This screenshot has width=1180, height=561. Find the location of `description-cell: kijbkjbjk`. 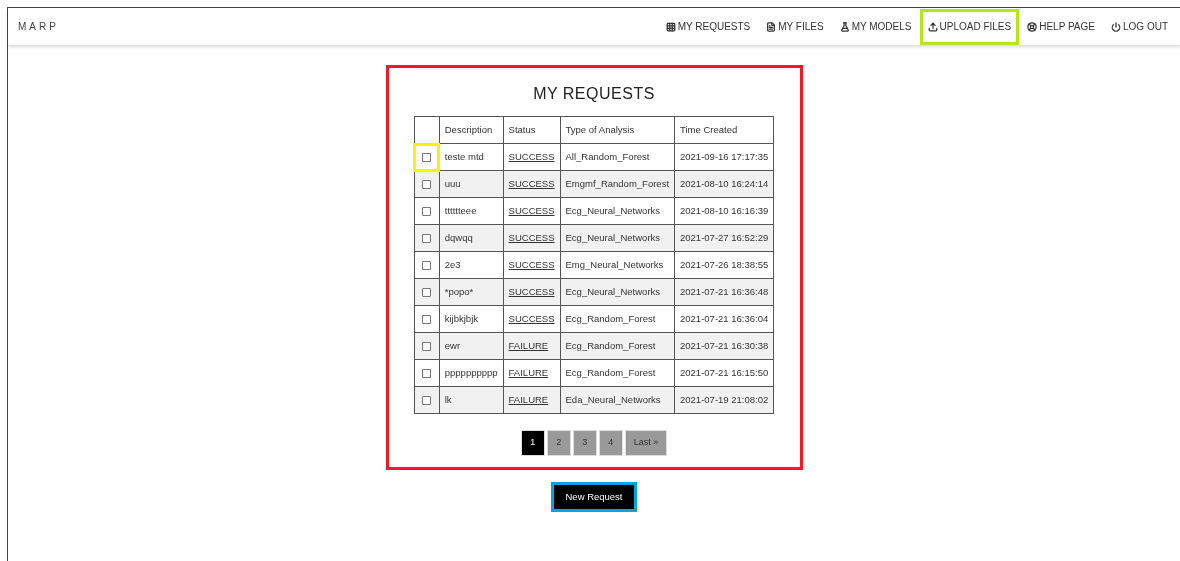

description-cell: kijbkjbjk is located at coordinates (471, 319).